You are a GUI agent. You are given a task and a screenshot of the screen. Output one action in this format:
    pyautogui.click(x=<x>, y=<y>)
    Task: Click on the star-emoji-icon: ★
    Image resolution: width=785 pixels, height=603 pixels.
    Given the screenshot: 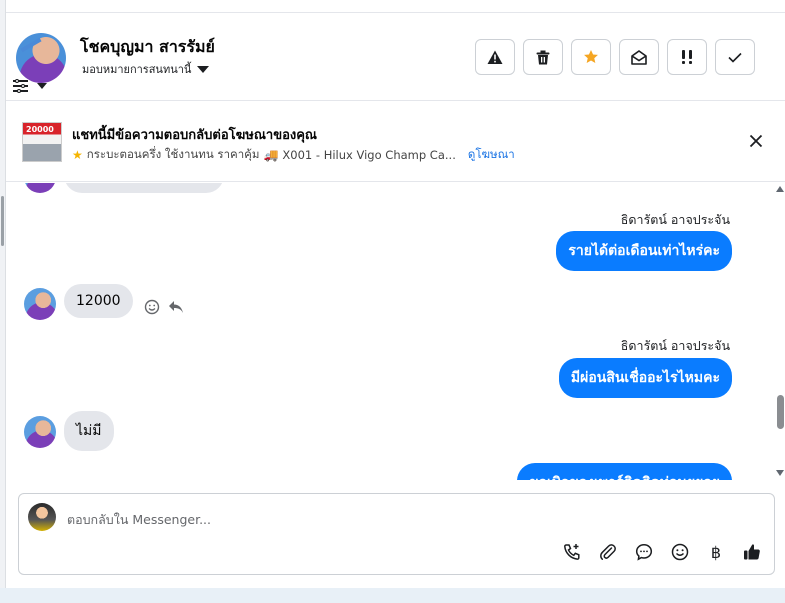 What is the action you would take?
    pyautogui.click(x=77, y=155)
    